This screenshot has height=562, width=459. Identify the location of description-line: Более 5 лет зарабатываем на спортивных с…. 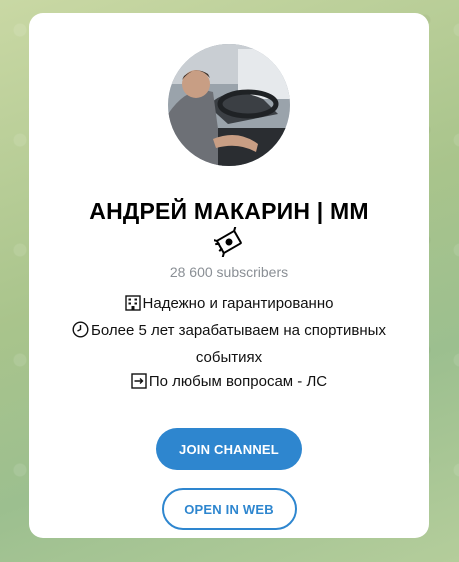
(229, 344).